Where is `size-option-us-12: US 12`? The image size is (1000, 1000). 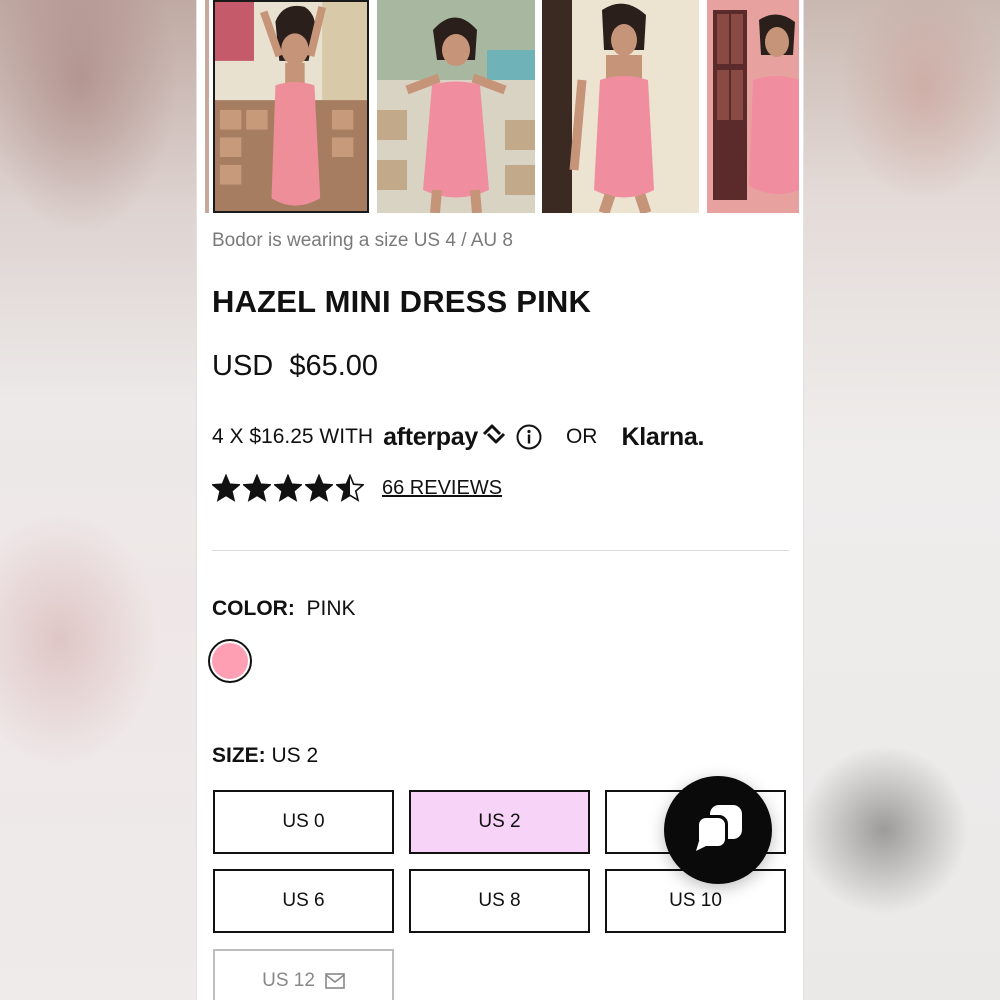
size-option-us-12: US 12 is located at coordinates (303, 974).